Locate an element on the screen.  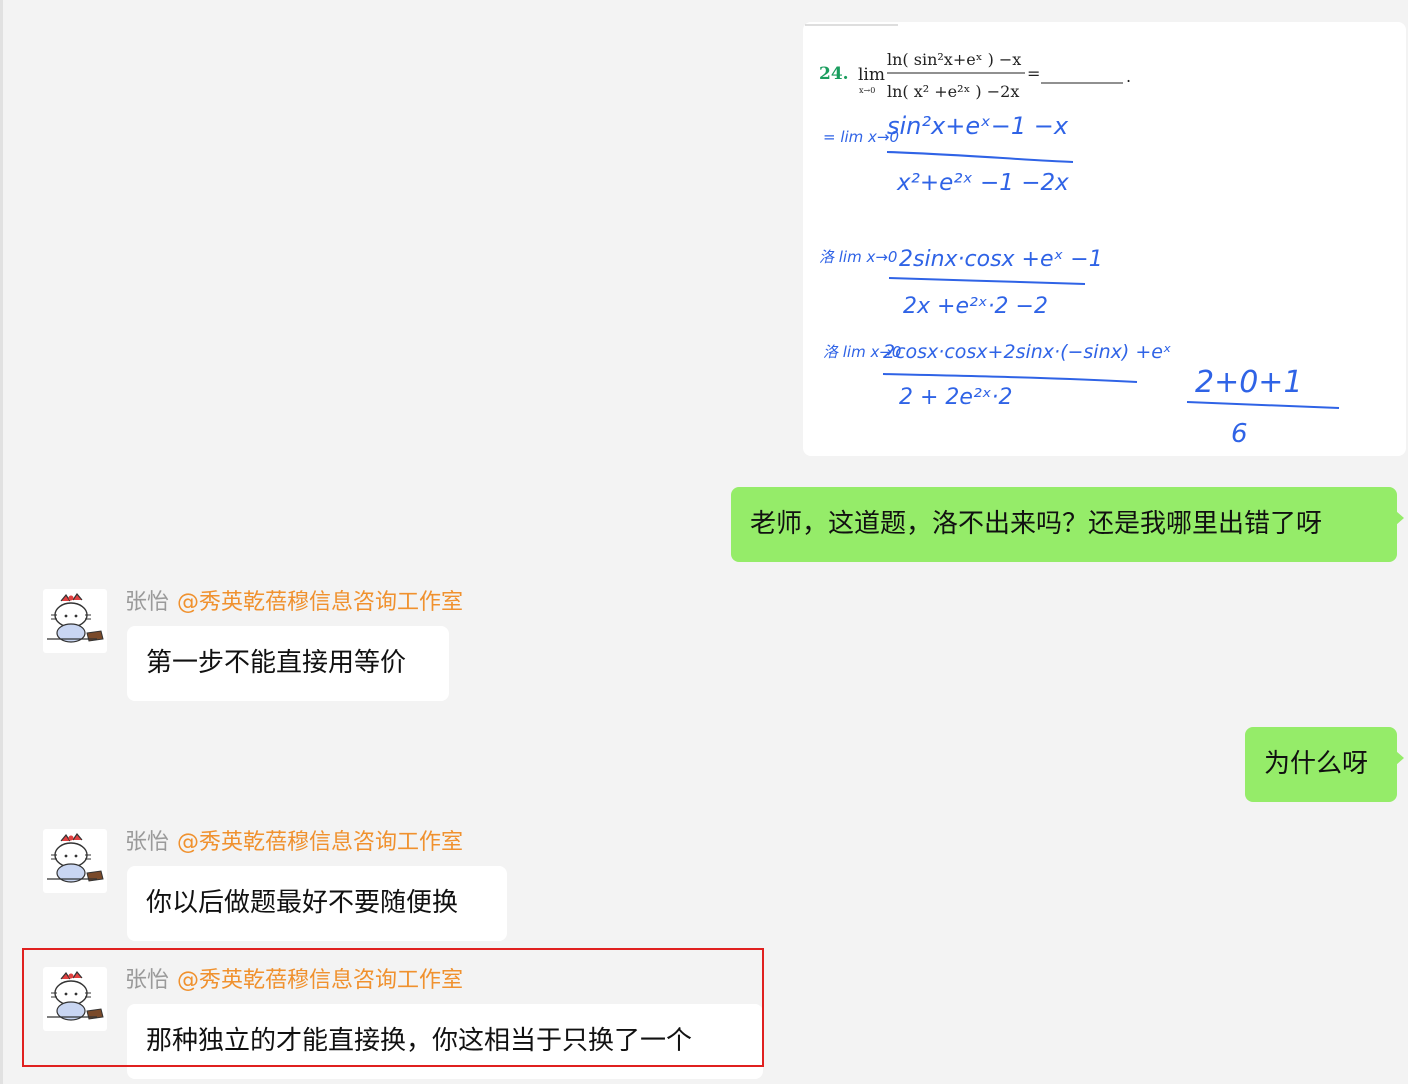
hw-result-denominator: 6 is located at coordinates (1239, 434).